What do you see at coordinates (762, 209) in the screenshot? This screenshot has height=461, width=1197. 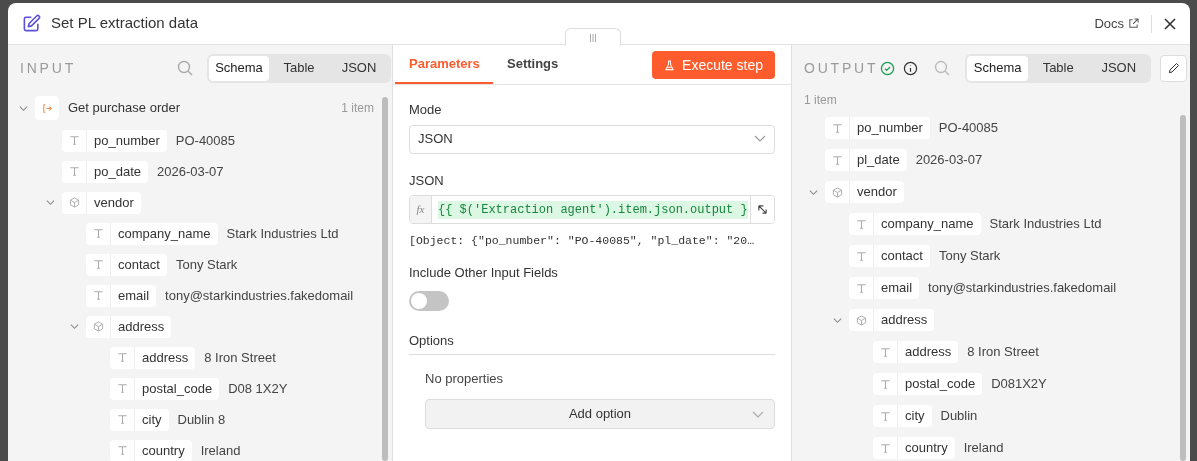 I see `expand-icon` at bounding box center [762, 209].